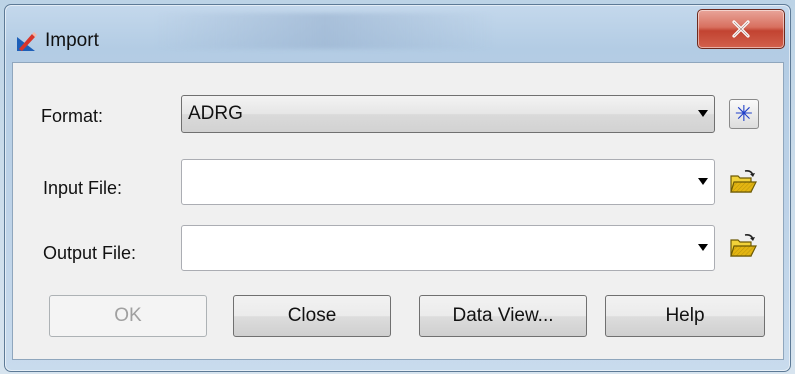 Image resolution: width=795 pixels, height=374 pixels. Describe the element at coordinates (83, 188) in the screenshot. I see `input-file-label: Input File:` at that location.